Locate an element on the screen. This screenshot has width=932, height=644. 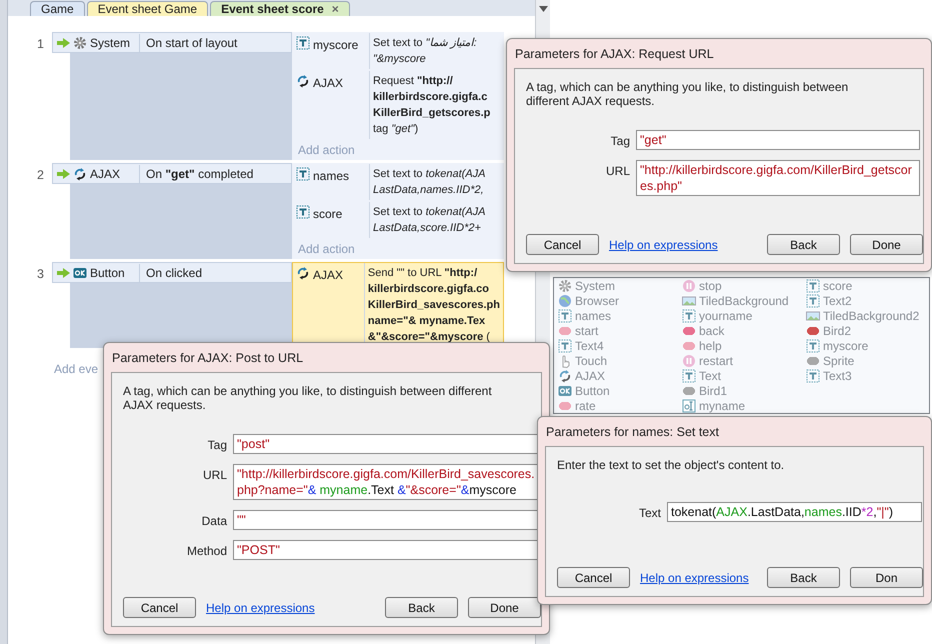
condition-row: AJAX On "get" completed is located at coordinates (172, 173).